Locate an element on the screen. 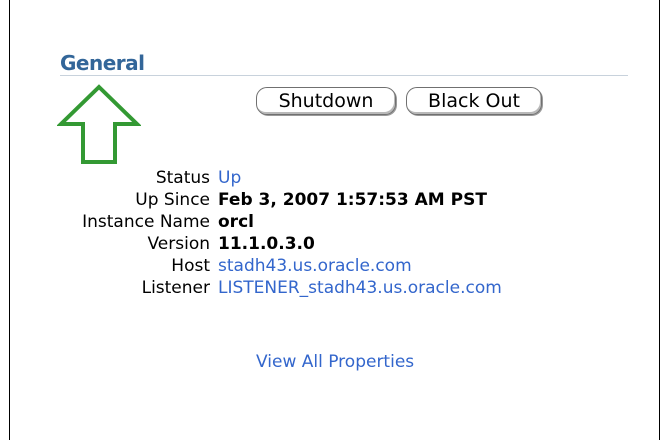  section-title: General is located at coordinates (102, 63).